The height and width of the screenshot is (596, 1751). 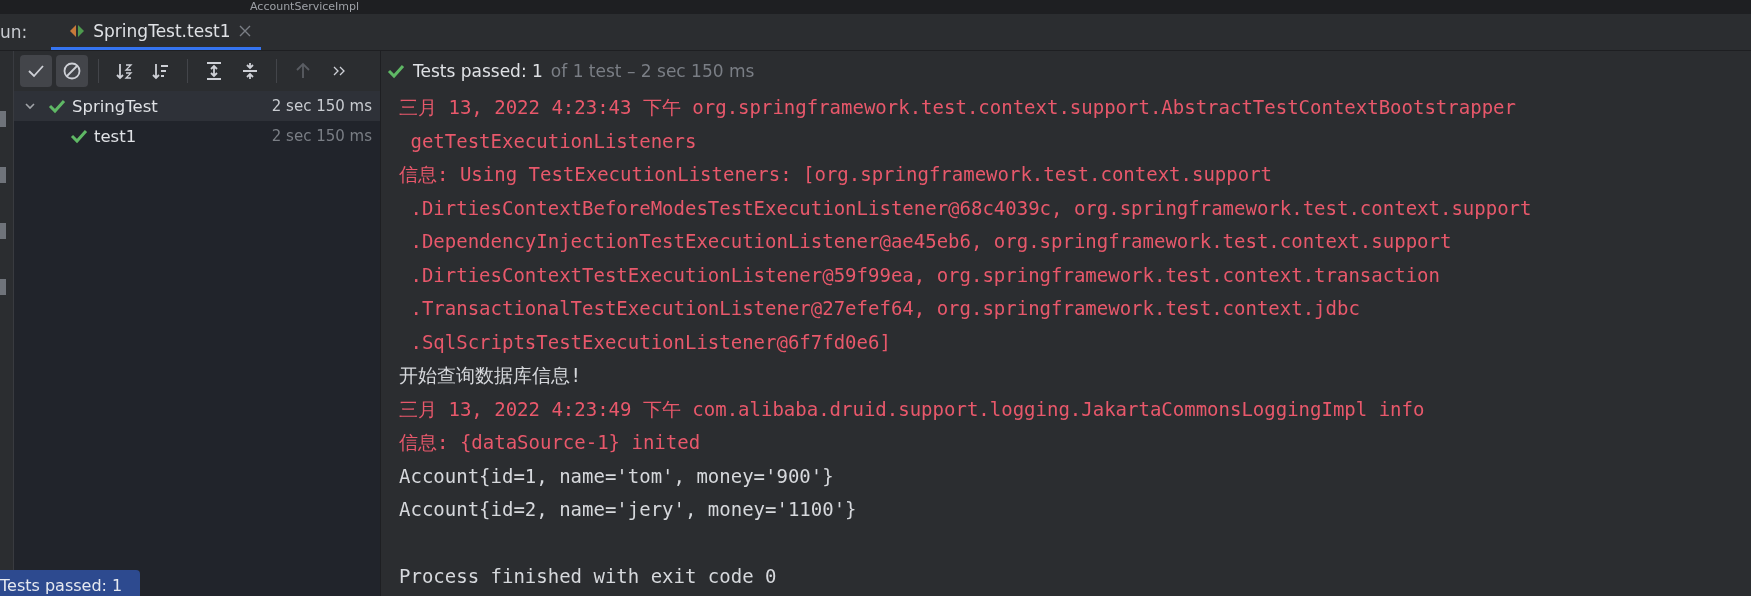 I want to click on tree-row: SpringTest 2 sec 150 ms, so click(x=197, y=106).